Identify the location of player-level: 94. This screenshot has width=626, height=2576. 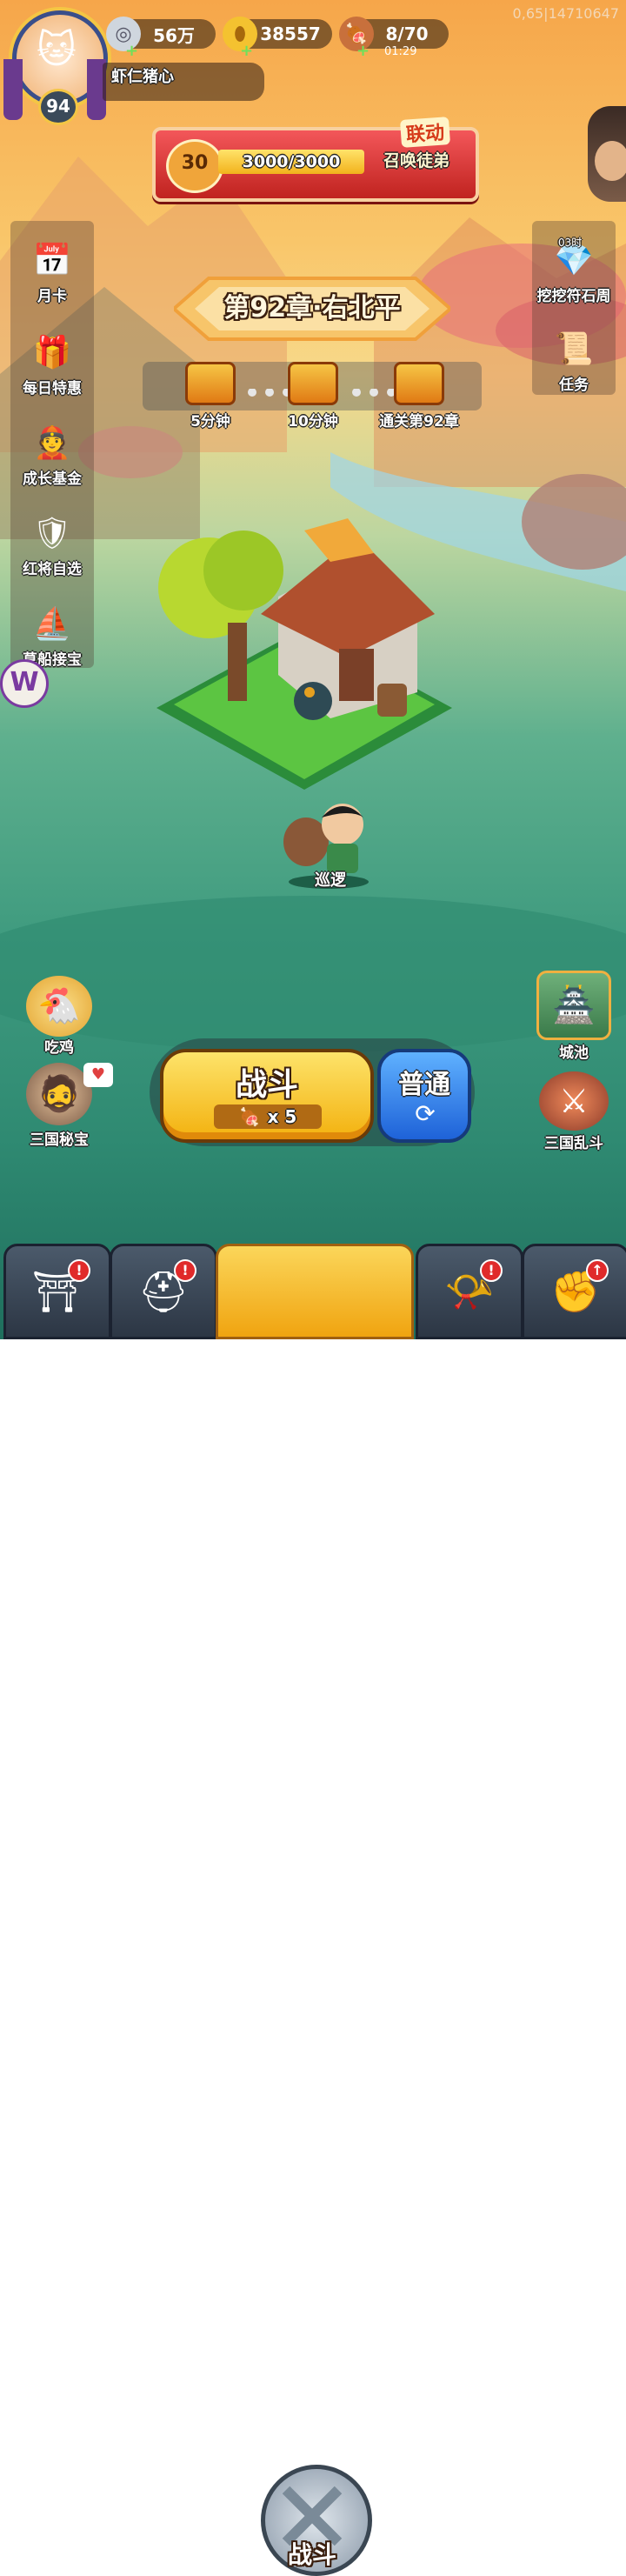
(58, 107).